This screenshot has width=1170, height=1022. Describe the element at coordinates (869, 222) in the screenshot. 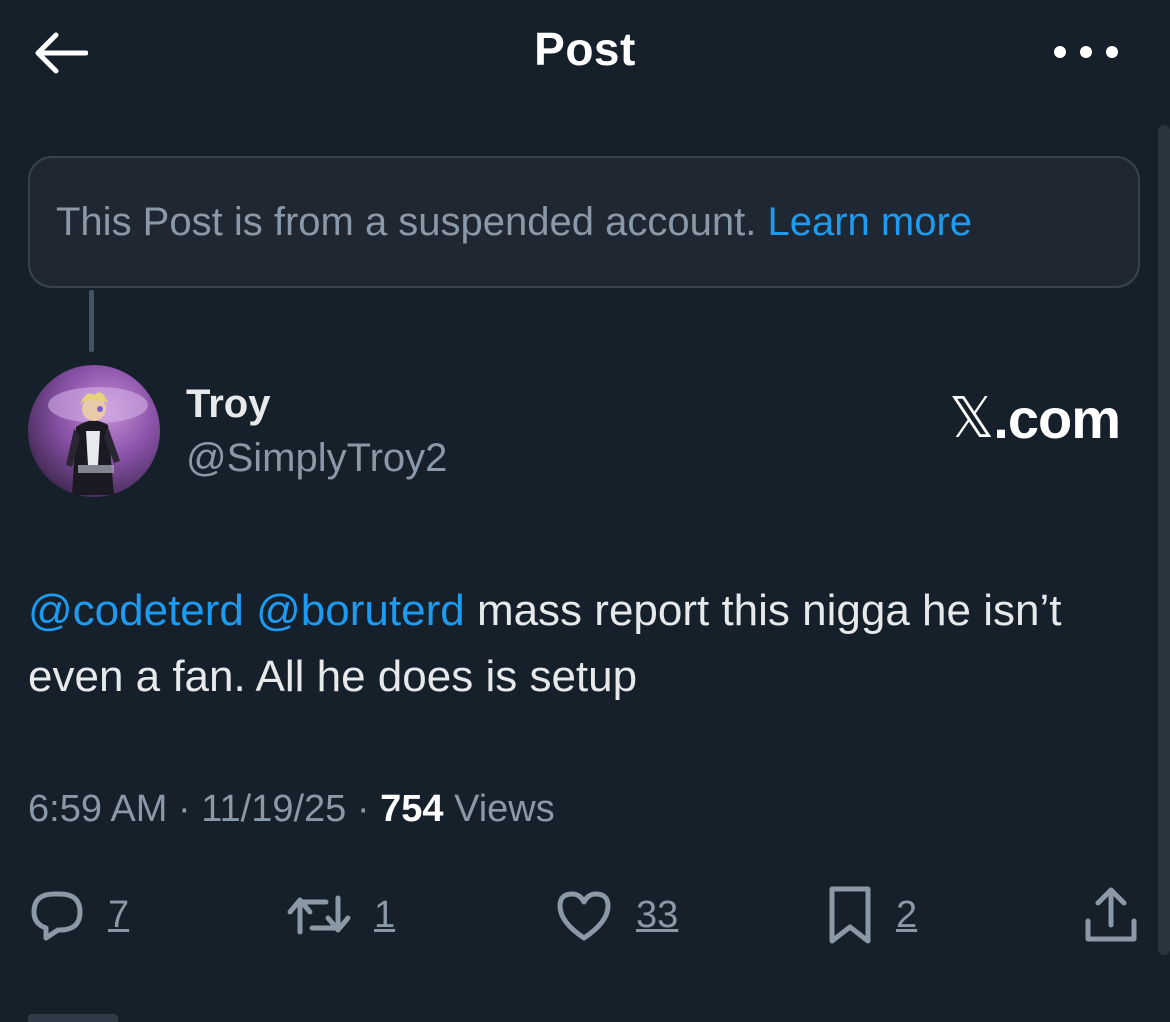

I see `learn-more-link: Learn more` at that location.